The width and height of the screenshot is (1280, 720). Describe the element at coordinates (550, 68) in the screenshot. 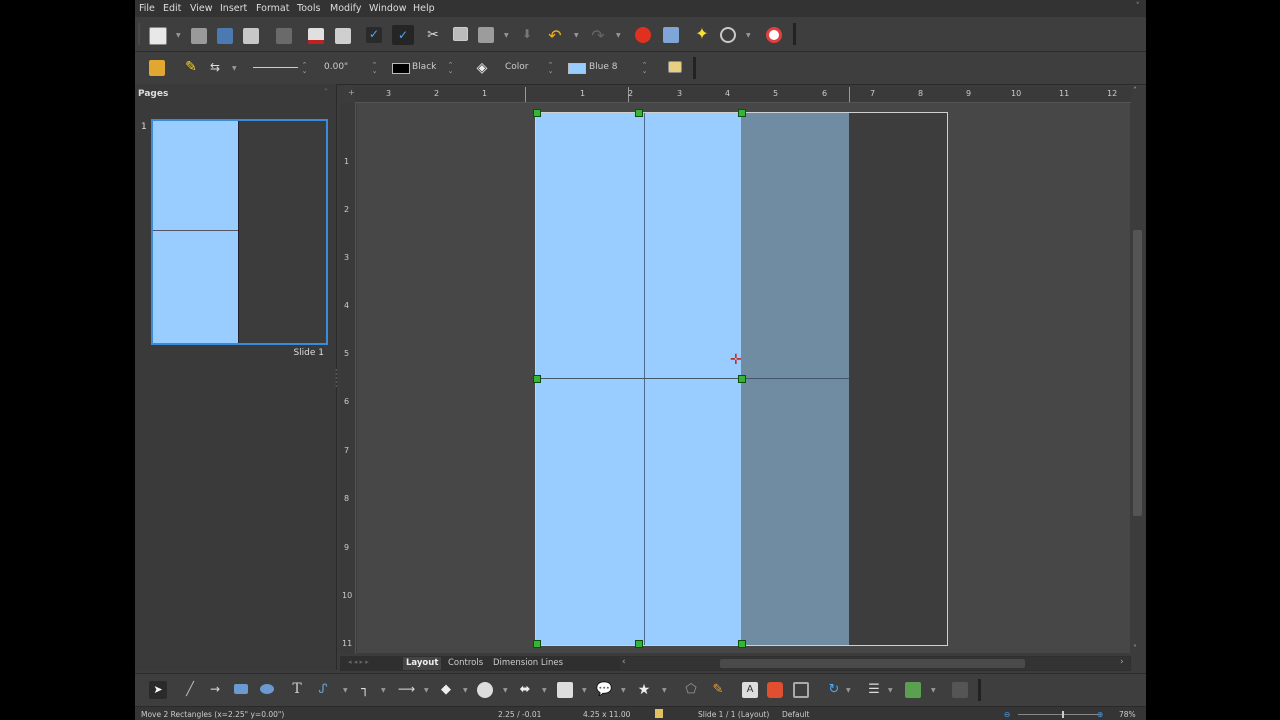

I see `area-style-spinner: ⌃ ⌄` at that location.